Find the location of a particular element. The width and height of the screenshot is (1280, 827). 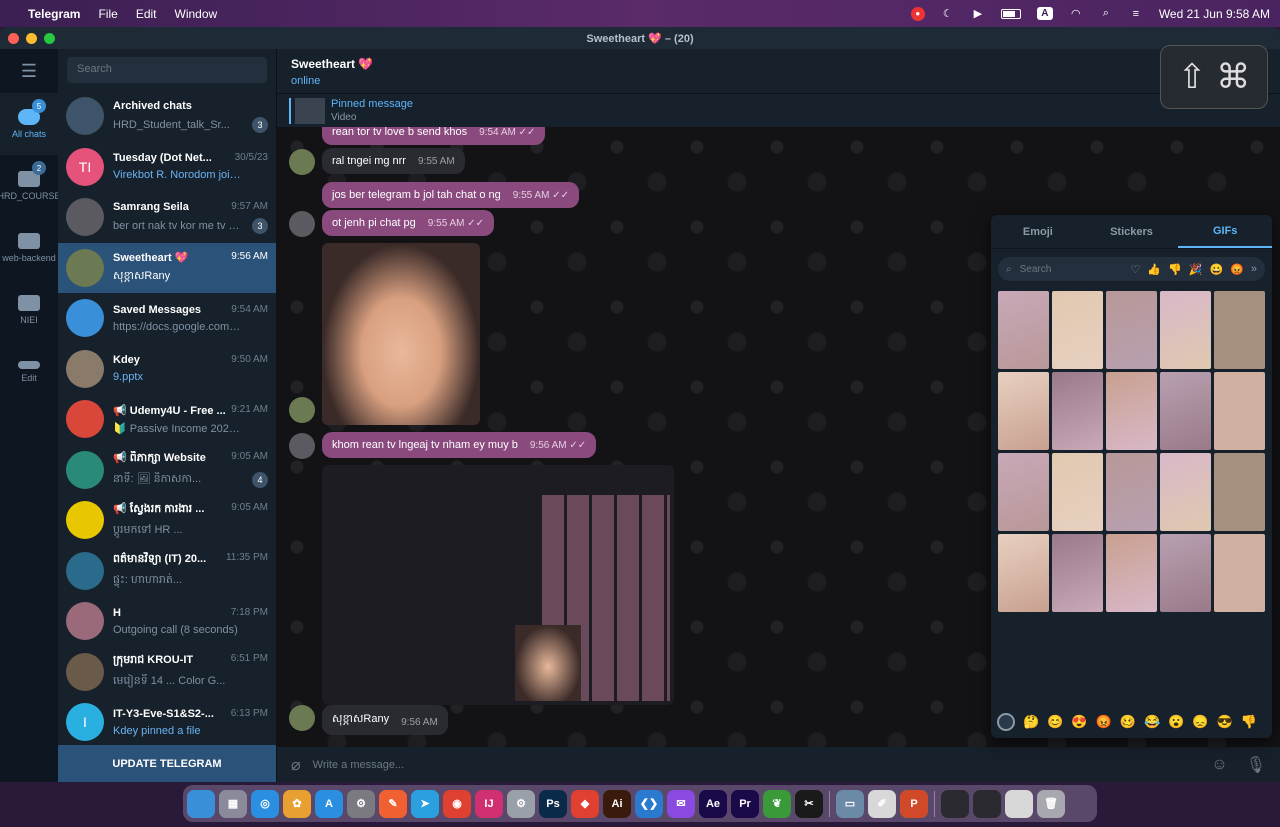

swift-icon: ✎ is located at coordinates (393, 803).